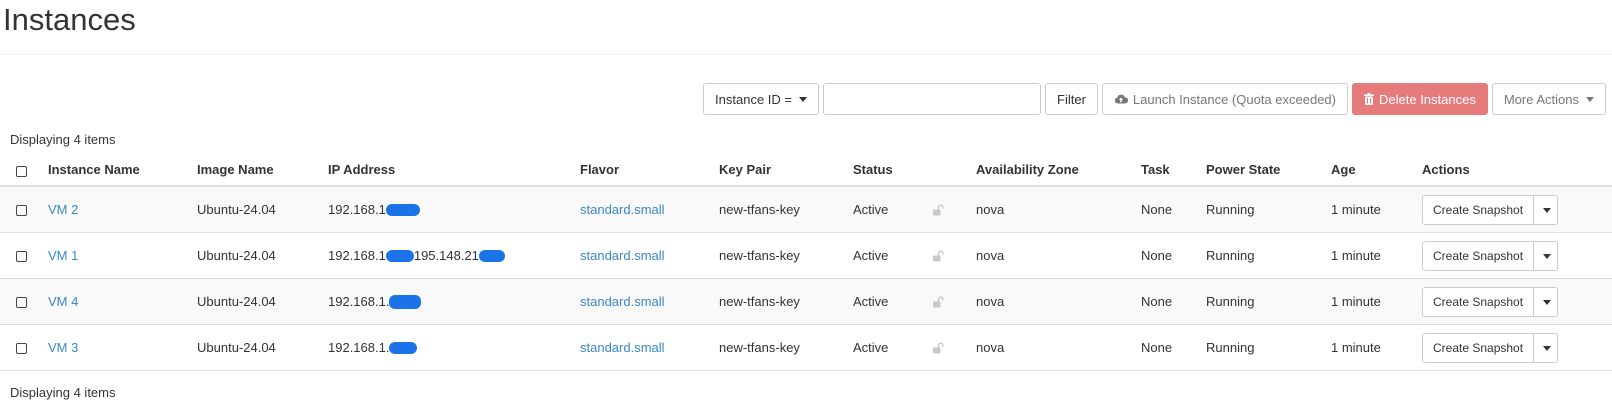 This screenshot has width=1612, height=420. Describe the element at coordinates (806, 54) in the screenshot. I see `title-divider` at that location.